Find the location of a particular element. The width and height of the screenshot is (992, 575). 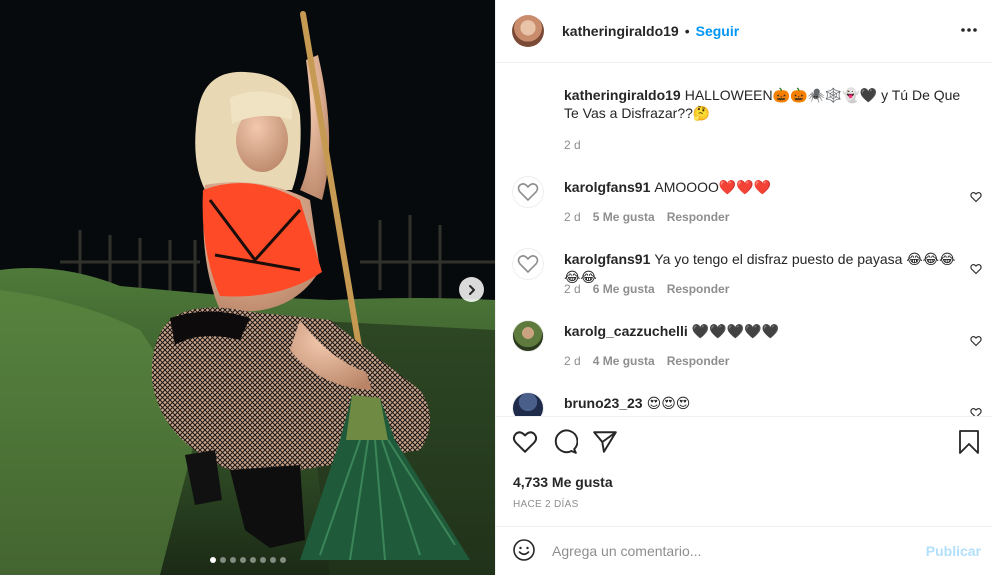

comment-meta: 2 d 5 Me gusta Responder is located at coordinates (646, 217).